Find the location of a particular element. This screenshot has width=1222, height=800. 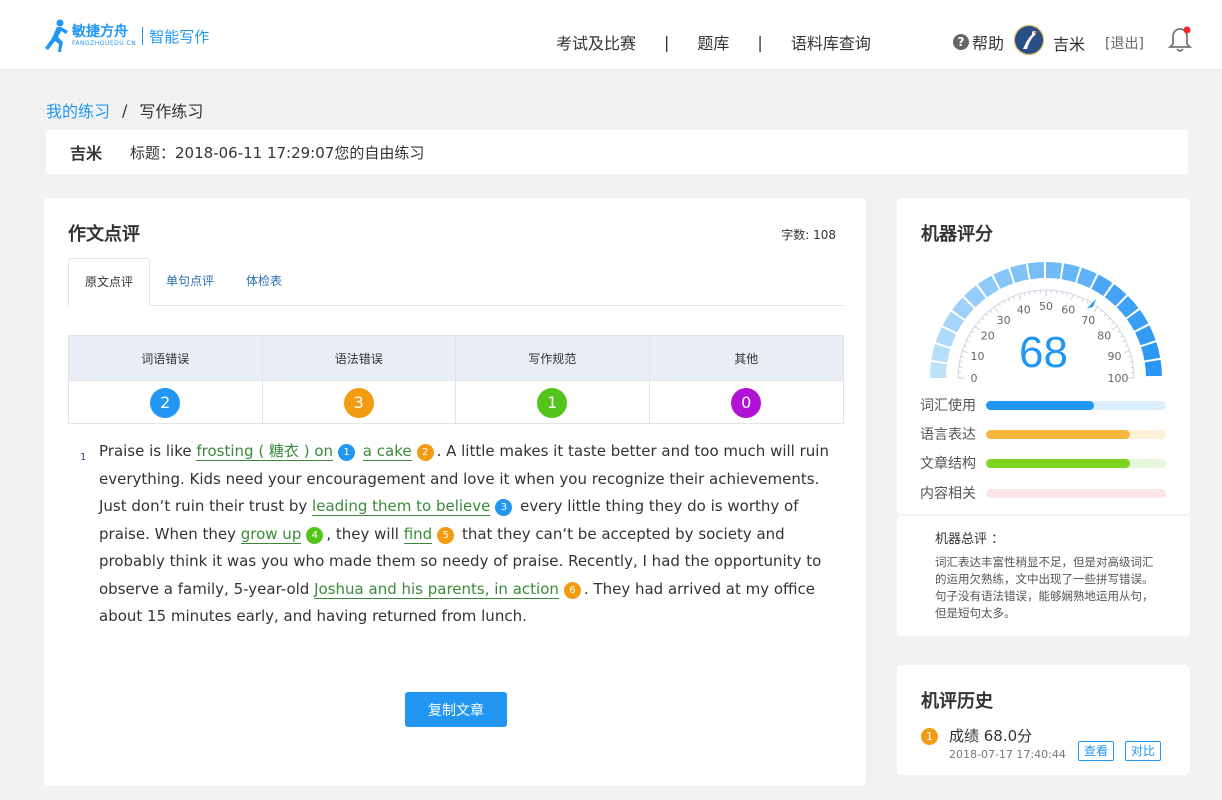

error-marker: 1 is located at coordinates (347, 452).